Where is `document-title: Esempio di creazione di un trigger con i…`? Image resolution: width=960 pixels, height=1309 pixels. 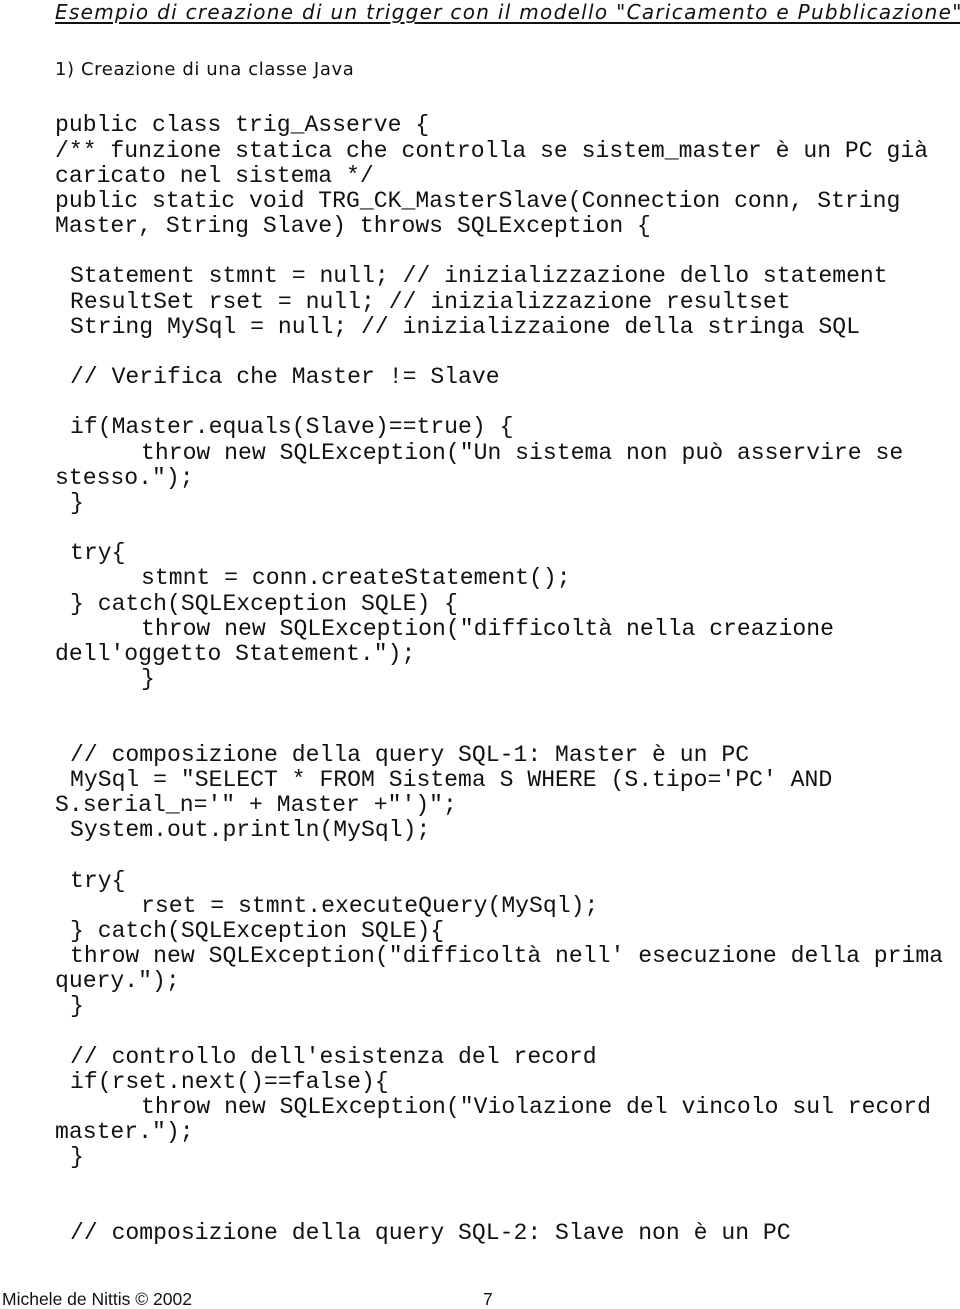 document-title: Esempio di creazione di un trigger con i… is located at coordinates (507, 12).